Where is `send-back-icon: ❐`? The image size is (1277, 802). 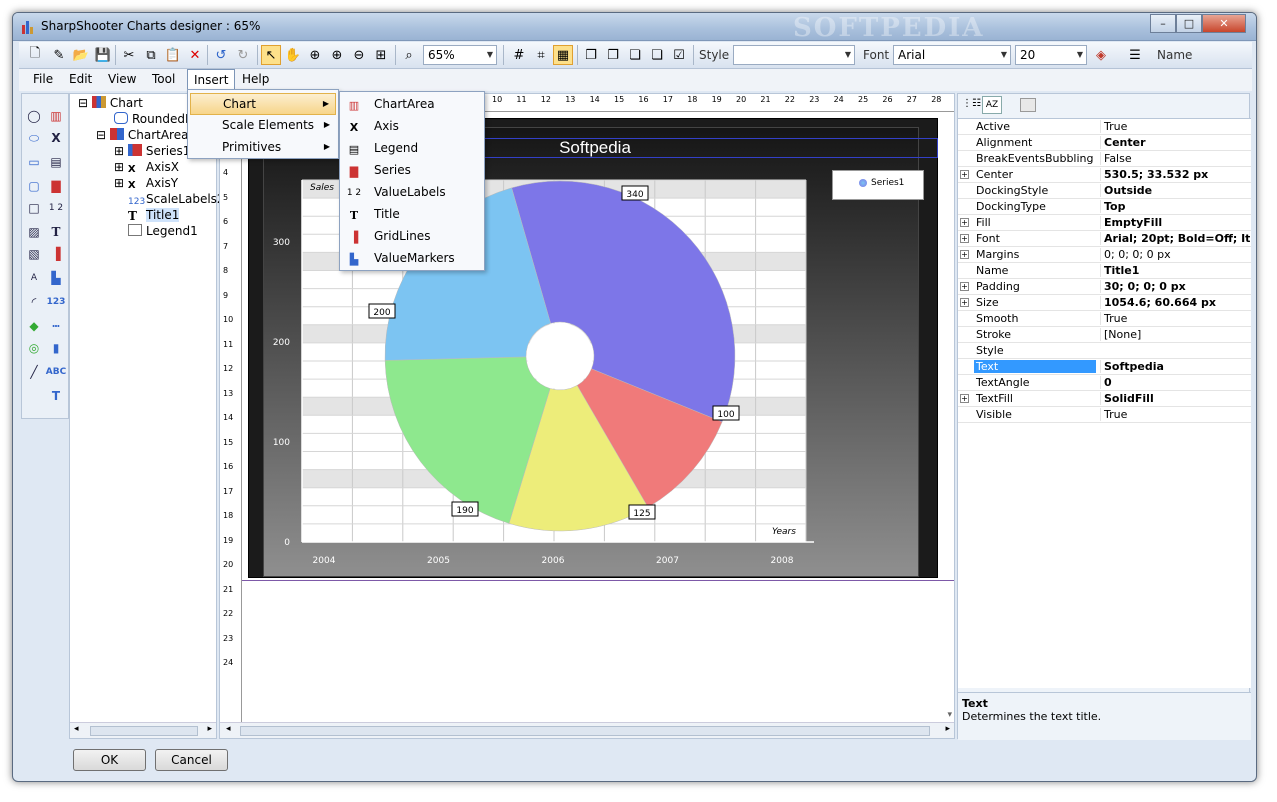 send-back-icon: ❐ is located at coordinates (613, 55).